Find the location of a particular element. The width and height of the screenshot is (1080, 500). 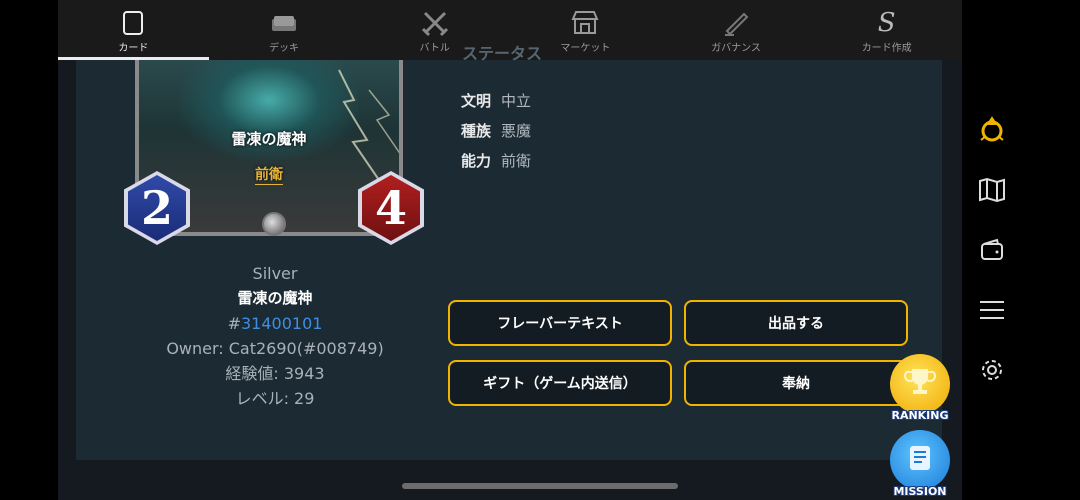

guild-icon is located at coordinates (992, 130).